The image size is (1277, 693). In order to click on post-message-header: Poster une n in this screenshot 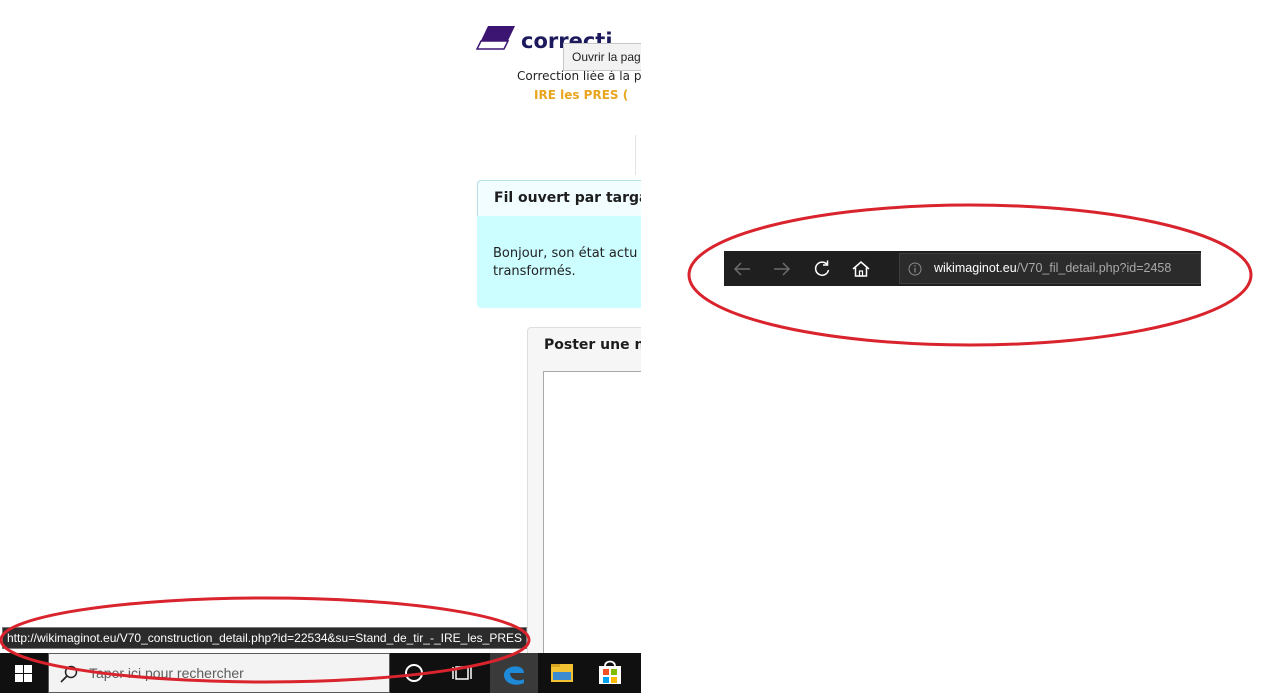, I will do `click(584, 345)`.